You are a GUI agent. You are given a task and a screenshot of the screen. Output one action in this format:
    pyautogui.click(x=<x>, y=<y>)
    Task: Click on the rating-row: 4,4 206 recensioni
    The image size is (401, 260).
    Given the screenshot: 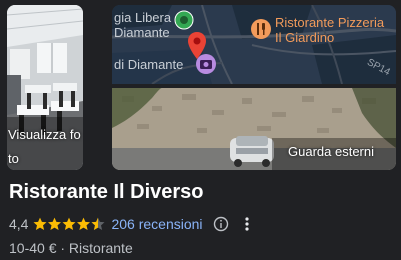 What is the action you would take?
    pyautogui.click(x=131, y=224)
    